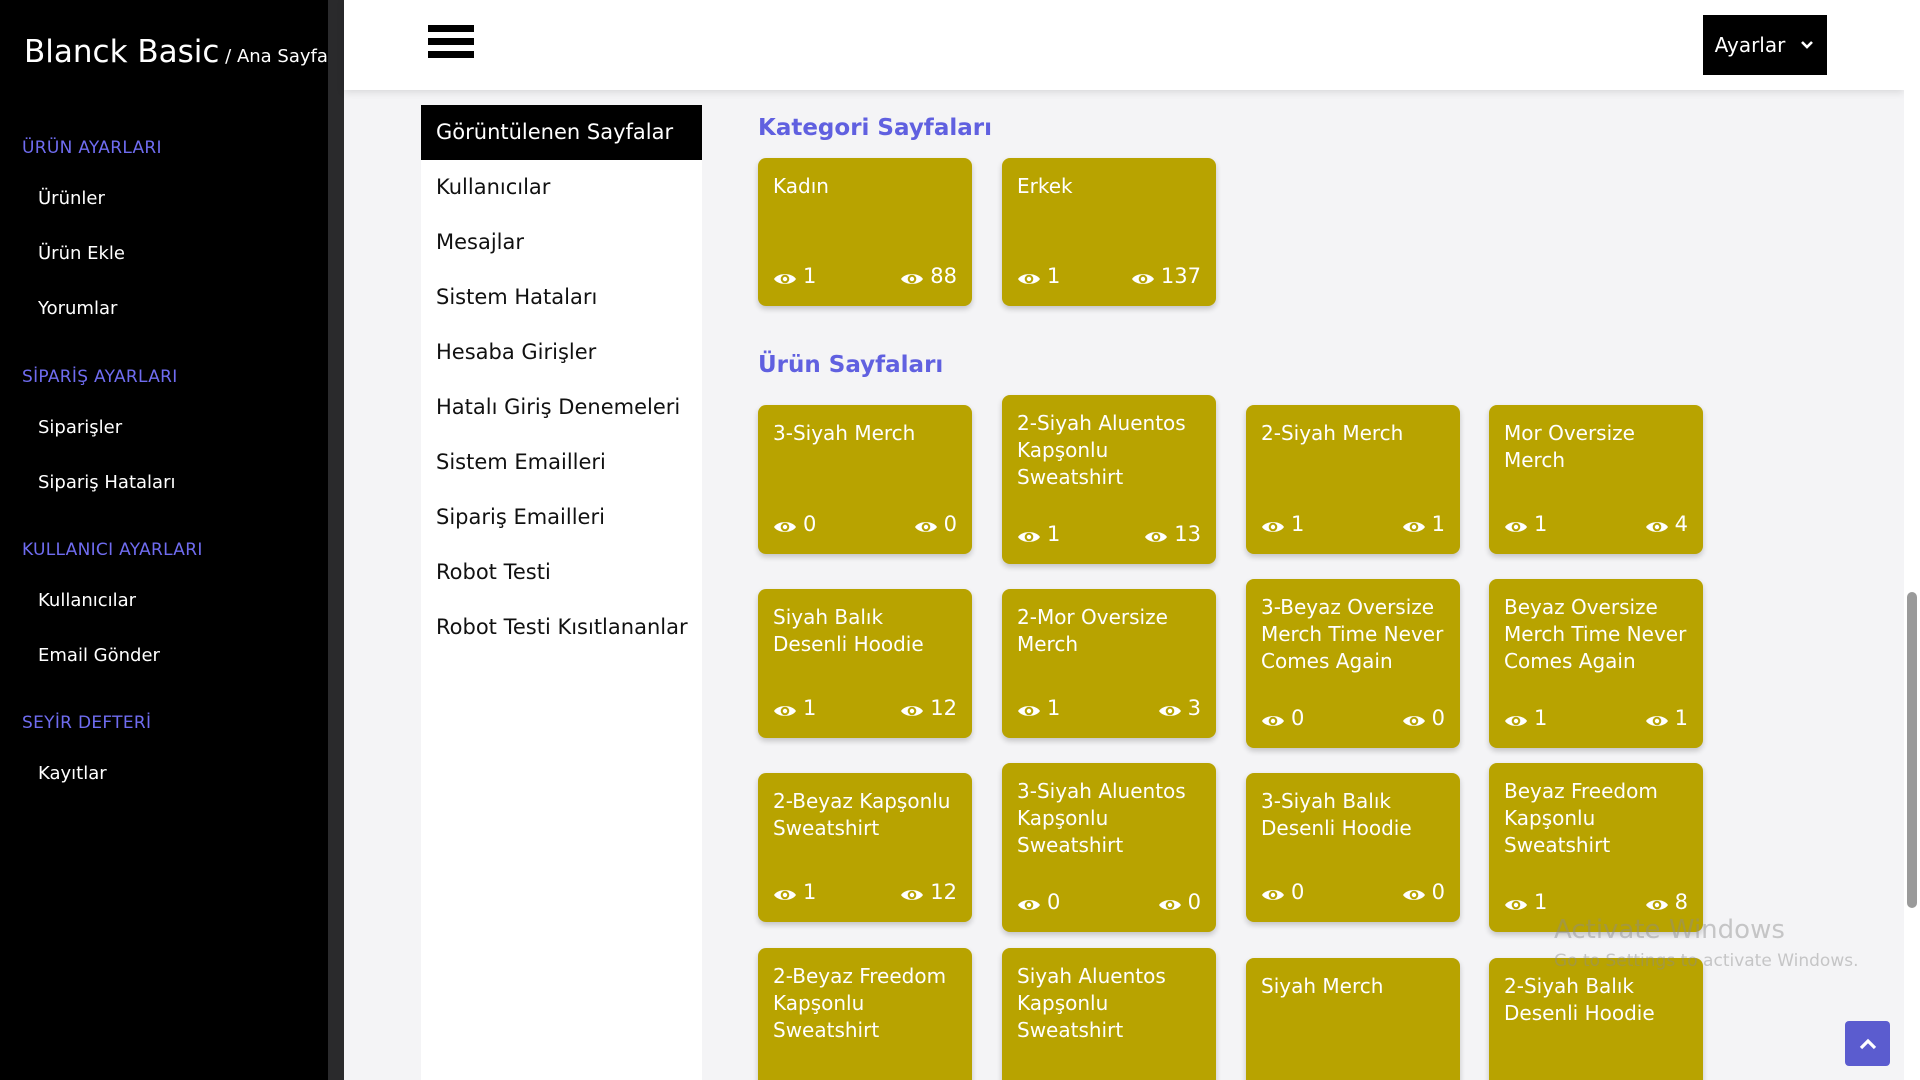 The width and height of the screenshot is (1920, 1080). I want to click on submenu-item-sistem-emailleri: Sistem Emailleri, so click(521, 462).